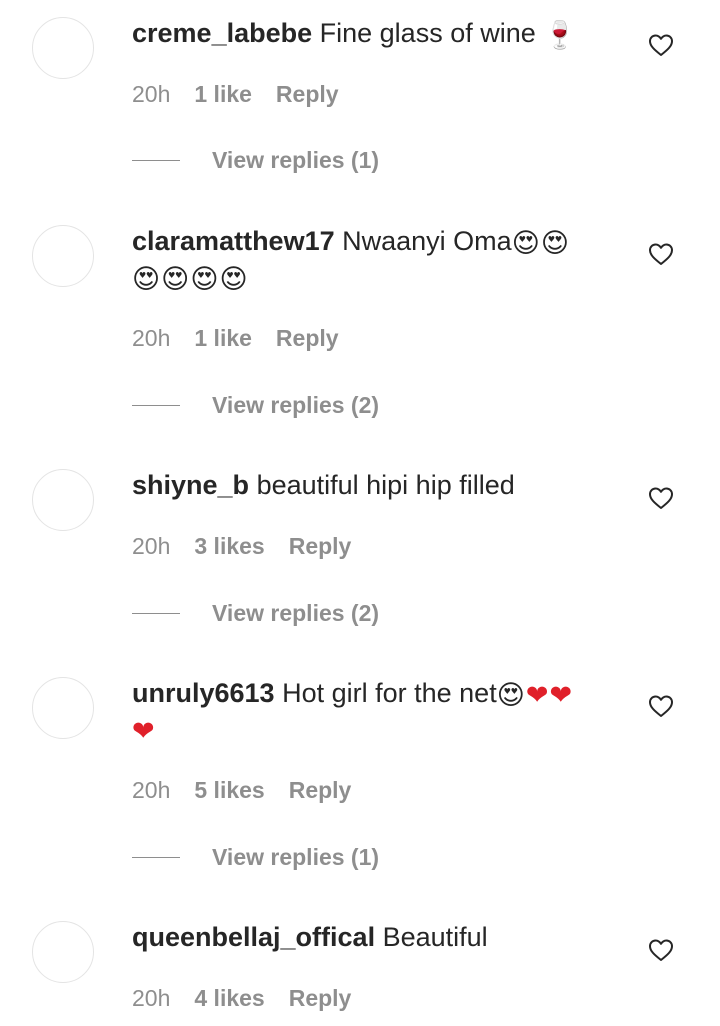  I want to click on comment-text: creme_labebe Fine glass of wine 🍷, so click(367, 33).